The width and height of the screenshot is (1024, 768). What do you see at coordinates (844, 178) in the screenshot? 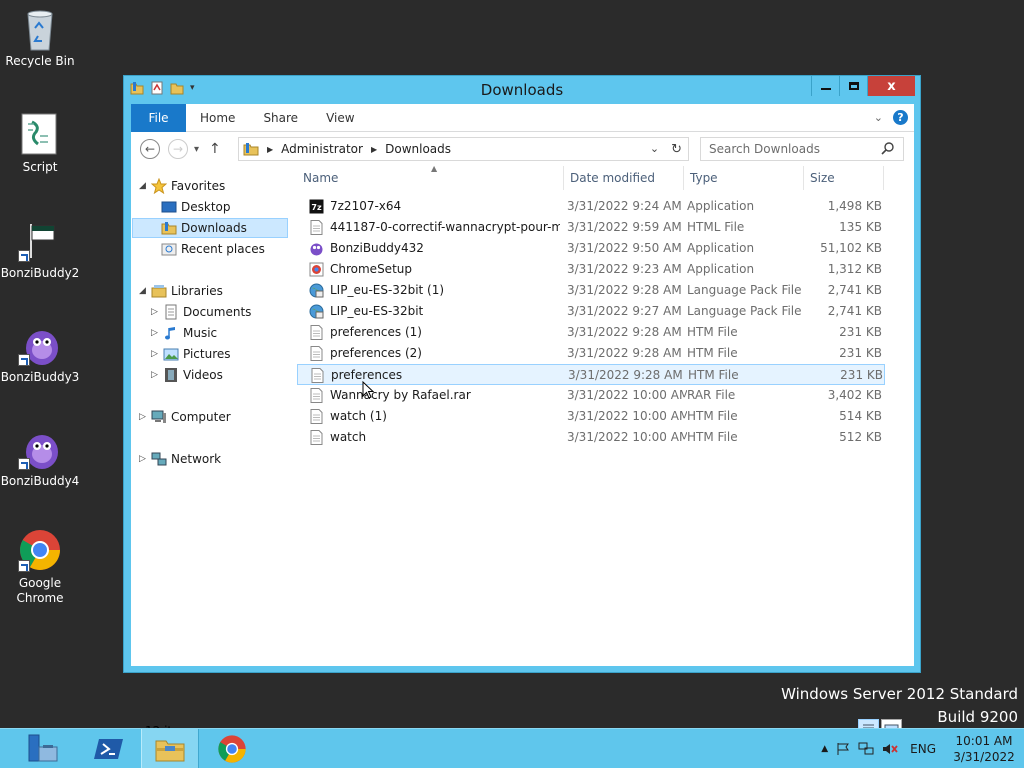
I see `column-size: Size` at bounding box center [844, 178].